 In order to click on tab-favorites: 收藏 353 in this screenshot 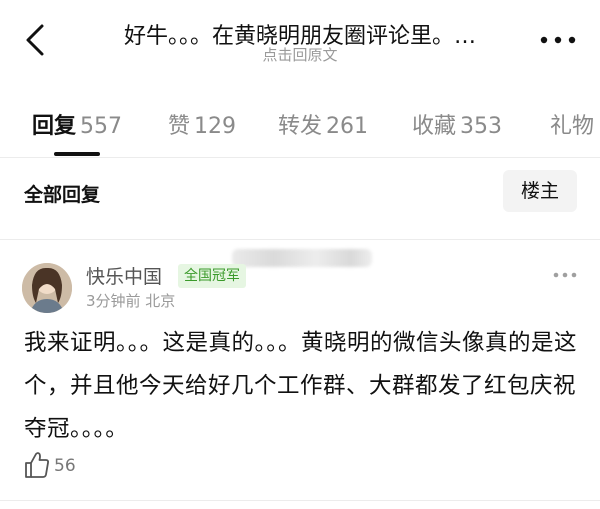, I will do `click(457, 124)`.